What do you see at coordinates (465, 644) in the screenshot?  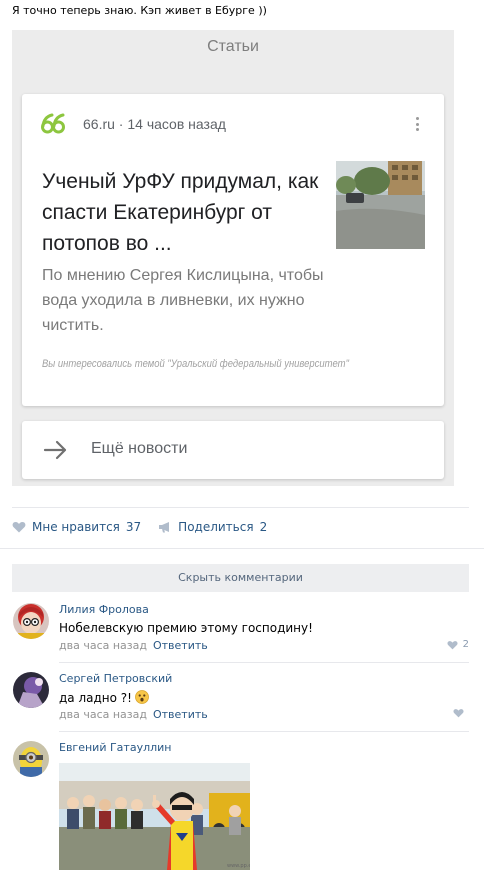 I see `comment-like-count: 2` at bounding box center [465, 644].